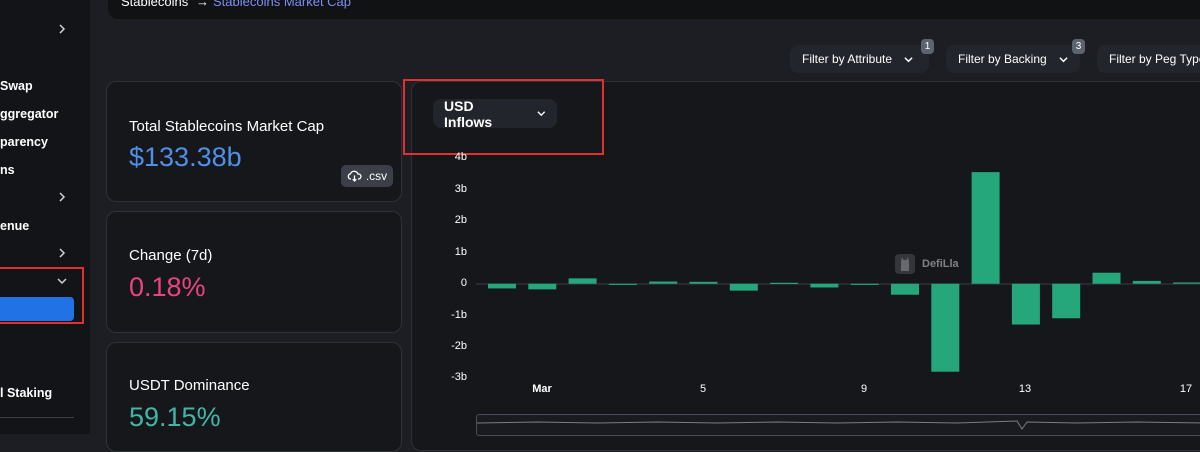 Image resolution: width=1200 pixels, height=452 pixels. Describe the element at coordinates (1025, 389) in the screenshot. I see `x-tick-label: 13` at that location.